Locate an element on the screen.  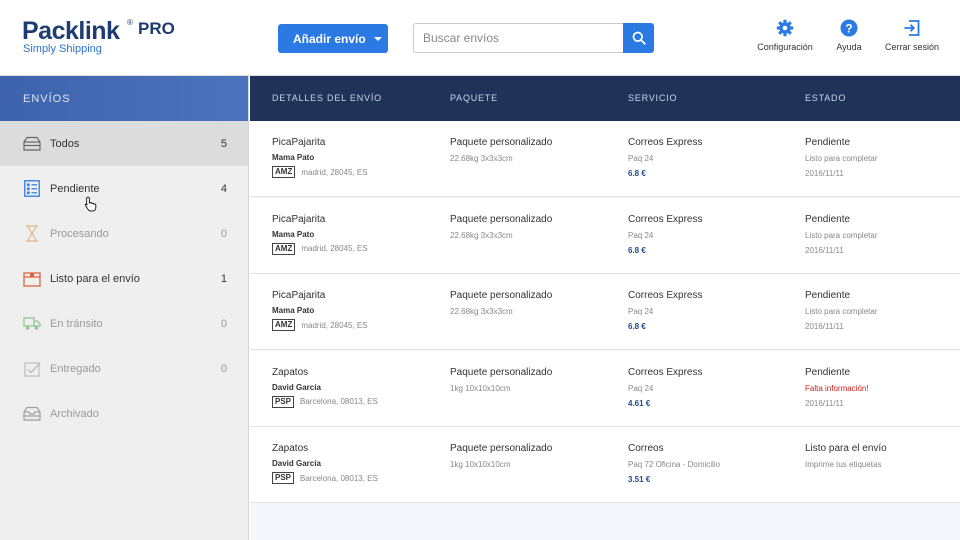
logo-wordmark: Packlink is located at coordinates (71, 31).